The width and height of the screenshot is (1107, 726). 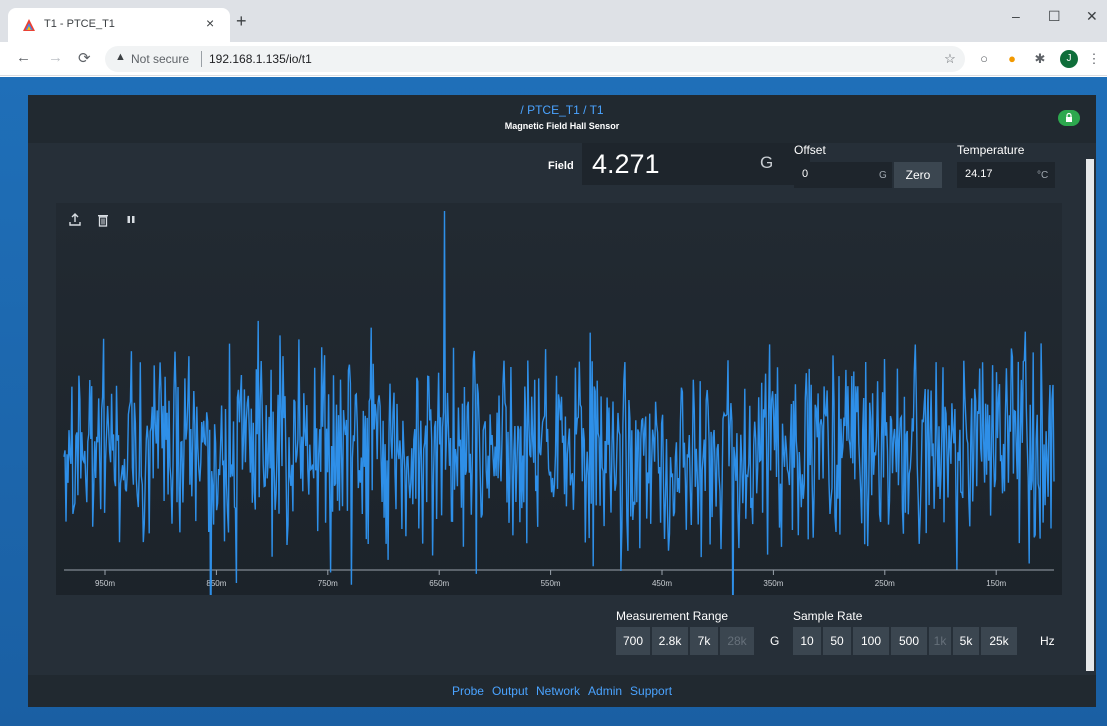 I want to click on sample-rate-option-10: 10, so click(x=807, y=641).